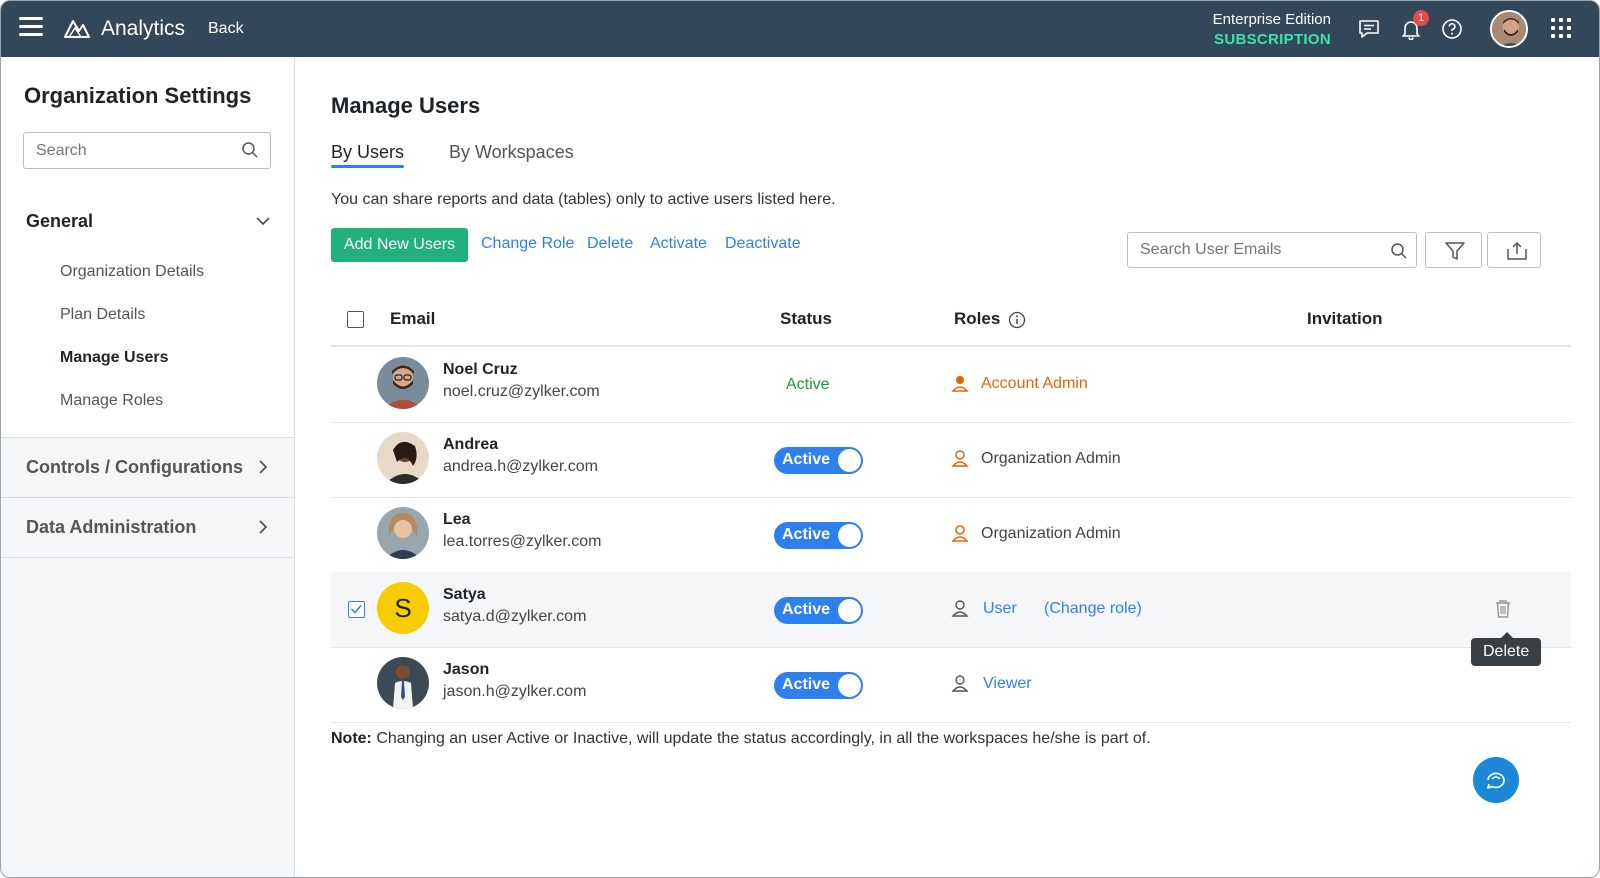  I want to click on role-label: Account Admin, so click(1034, 384).